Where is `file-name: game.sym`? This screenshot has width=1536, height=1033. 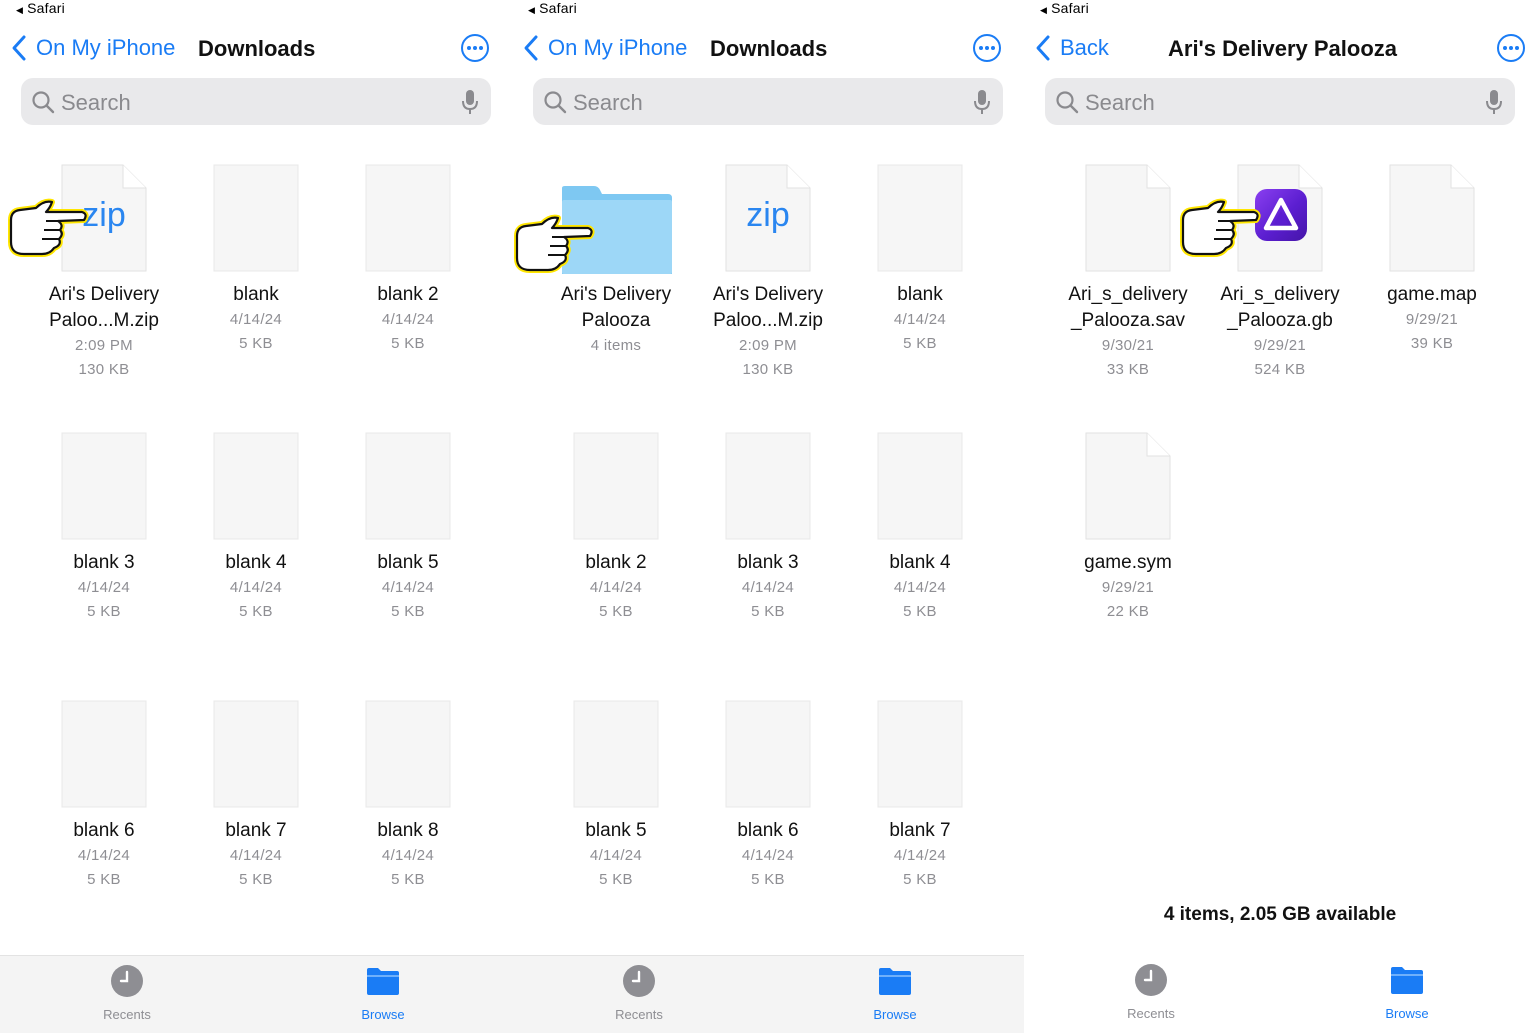 file-name: game.sym is located at coordinates (1128, 562).